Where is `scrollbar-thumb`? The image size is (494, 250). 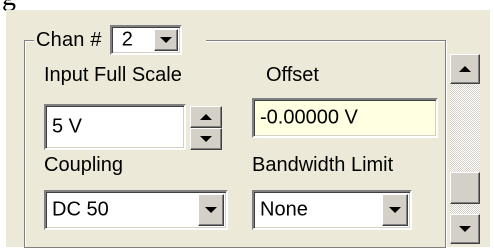
scrollbar-thumb is located at coordinates (465, 188).